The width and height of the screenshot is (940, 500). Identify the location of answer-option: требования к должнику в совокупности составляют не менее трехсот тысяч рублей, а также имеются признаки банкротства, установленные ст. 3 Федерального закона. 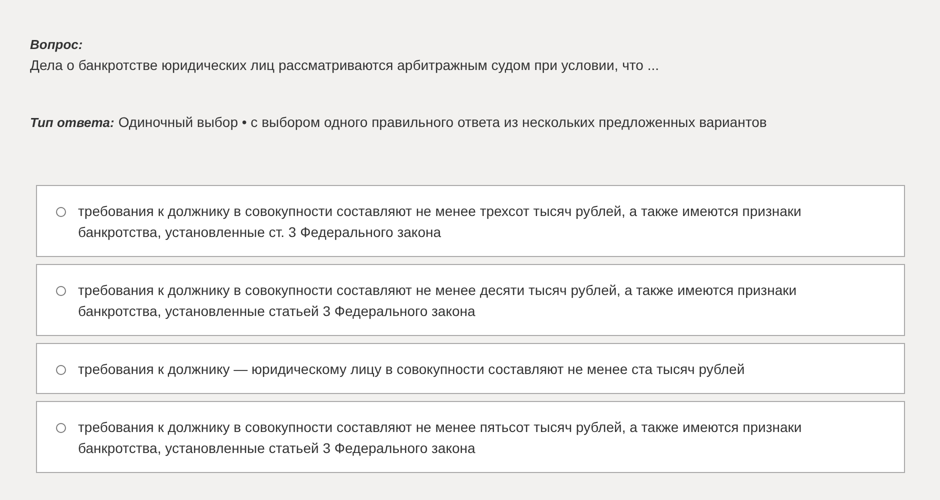
(470, 221).